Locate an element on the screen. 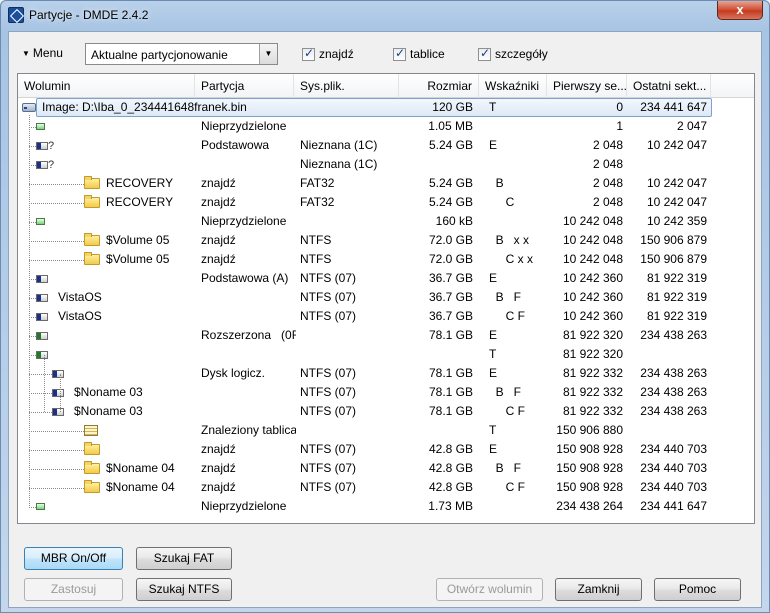 The image size is (770, 613). apply-button: Zastosuj is located at coordinates (73, 589).